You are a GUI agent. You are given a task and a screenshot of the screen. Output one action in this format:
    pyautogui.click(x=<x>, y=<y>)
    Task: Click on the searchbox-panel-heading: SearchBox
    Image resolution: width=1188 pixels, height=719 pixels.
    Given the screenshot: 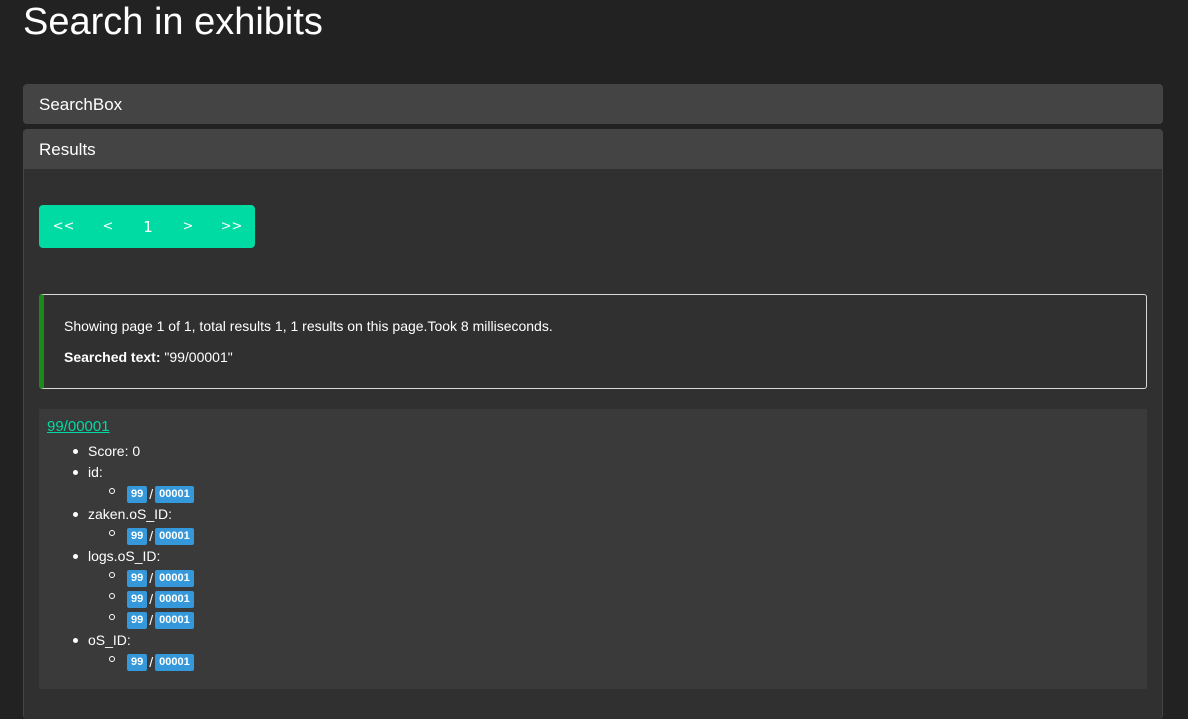 What is the action you would take?
    pyautogui.click(x=593, y=104)
    